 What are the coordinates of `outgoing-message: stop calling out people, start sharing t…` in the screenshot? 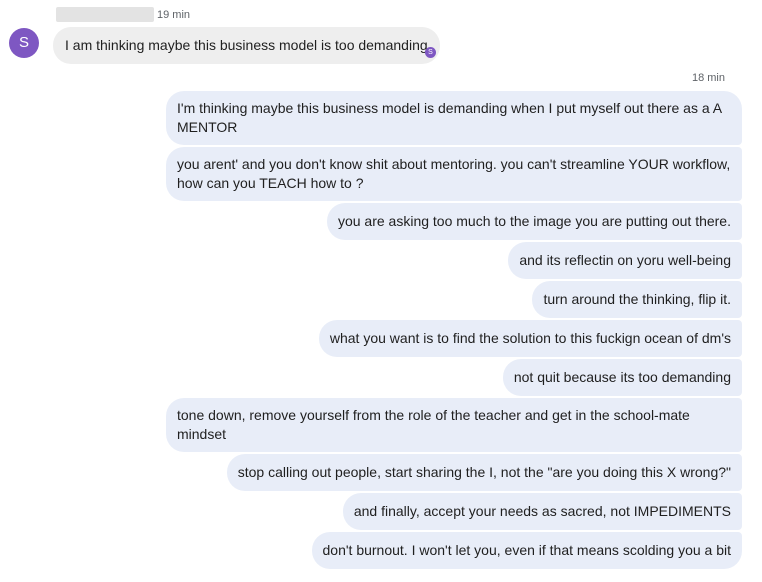 It's located at (484, 472).